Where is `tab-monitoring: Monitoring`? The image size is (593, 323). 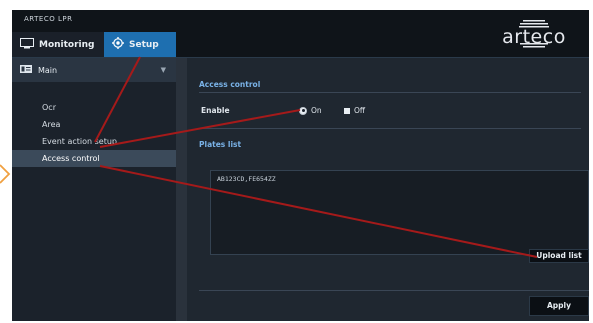 tab-monitoring: Monitoring is located at coordinates (58, 44).